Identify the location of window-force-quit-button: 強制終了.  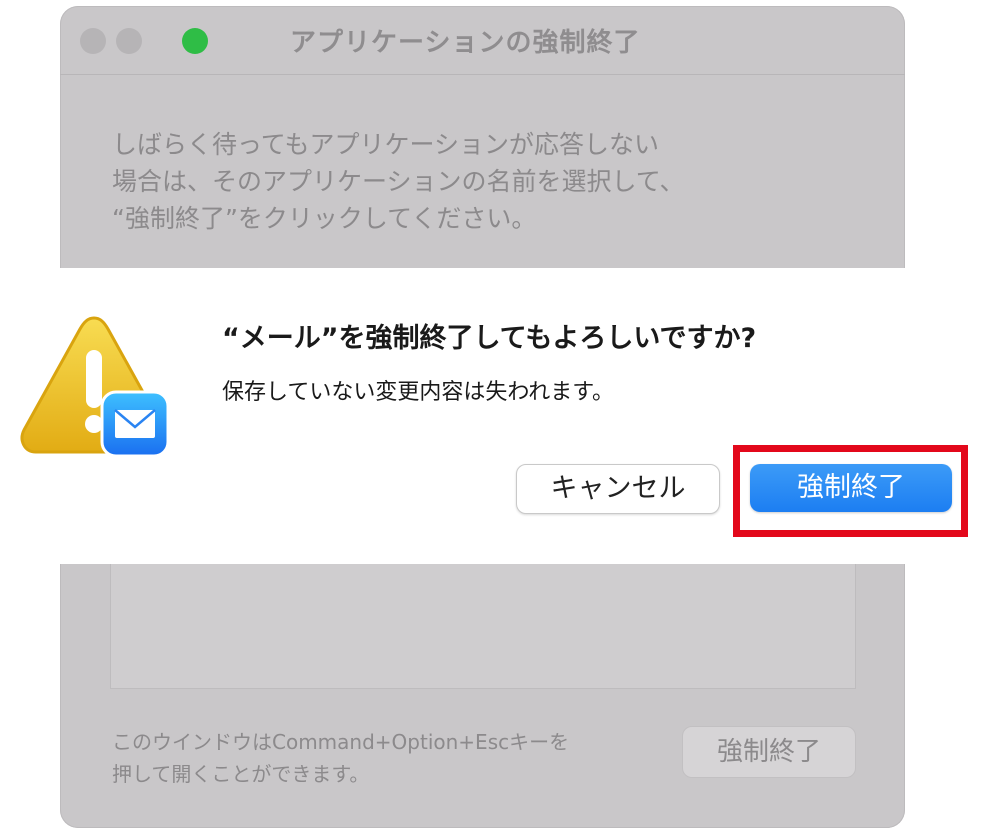
(769, 752).